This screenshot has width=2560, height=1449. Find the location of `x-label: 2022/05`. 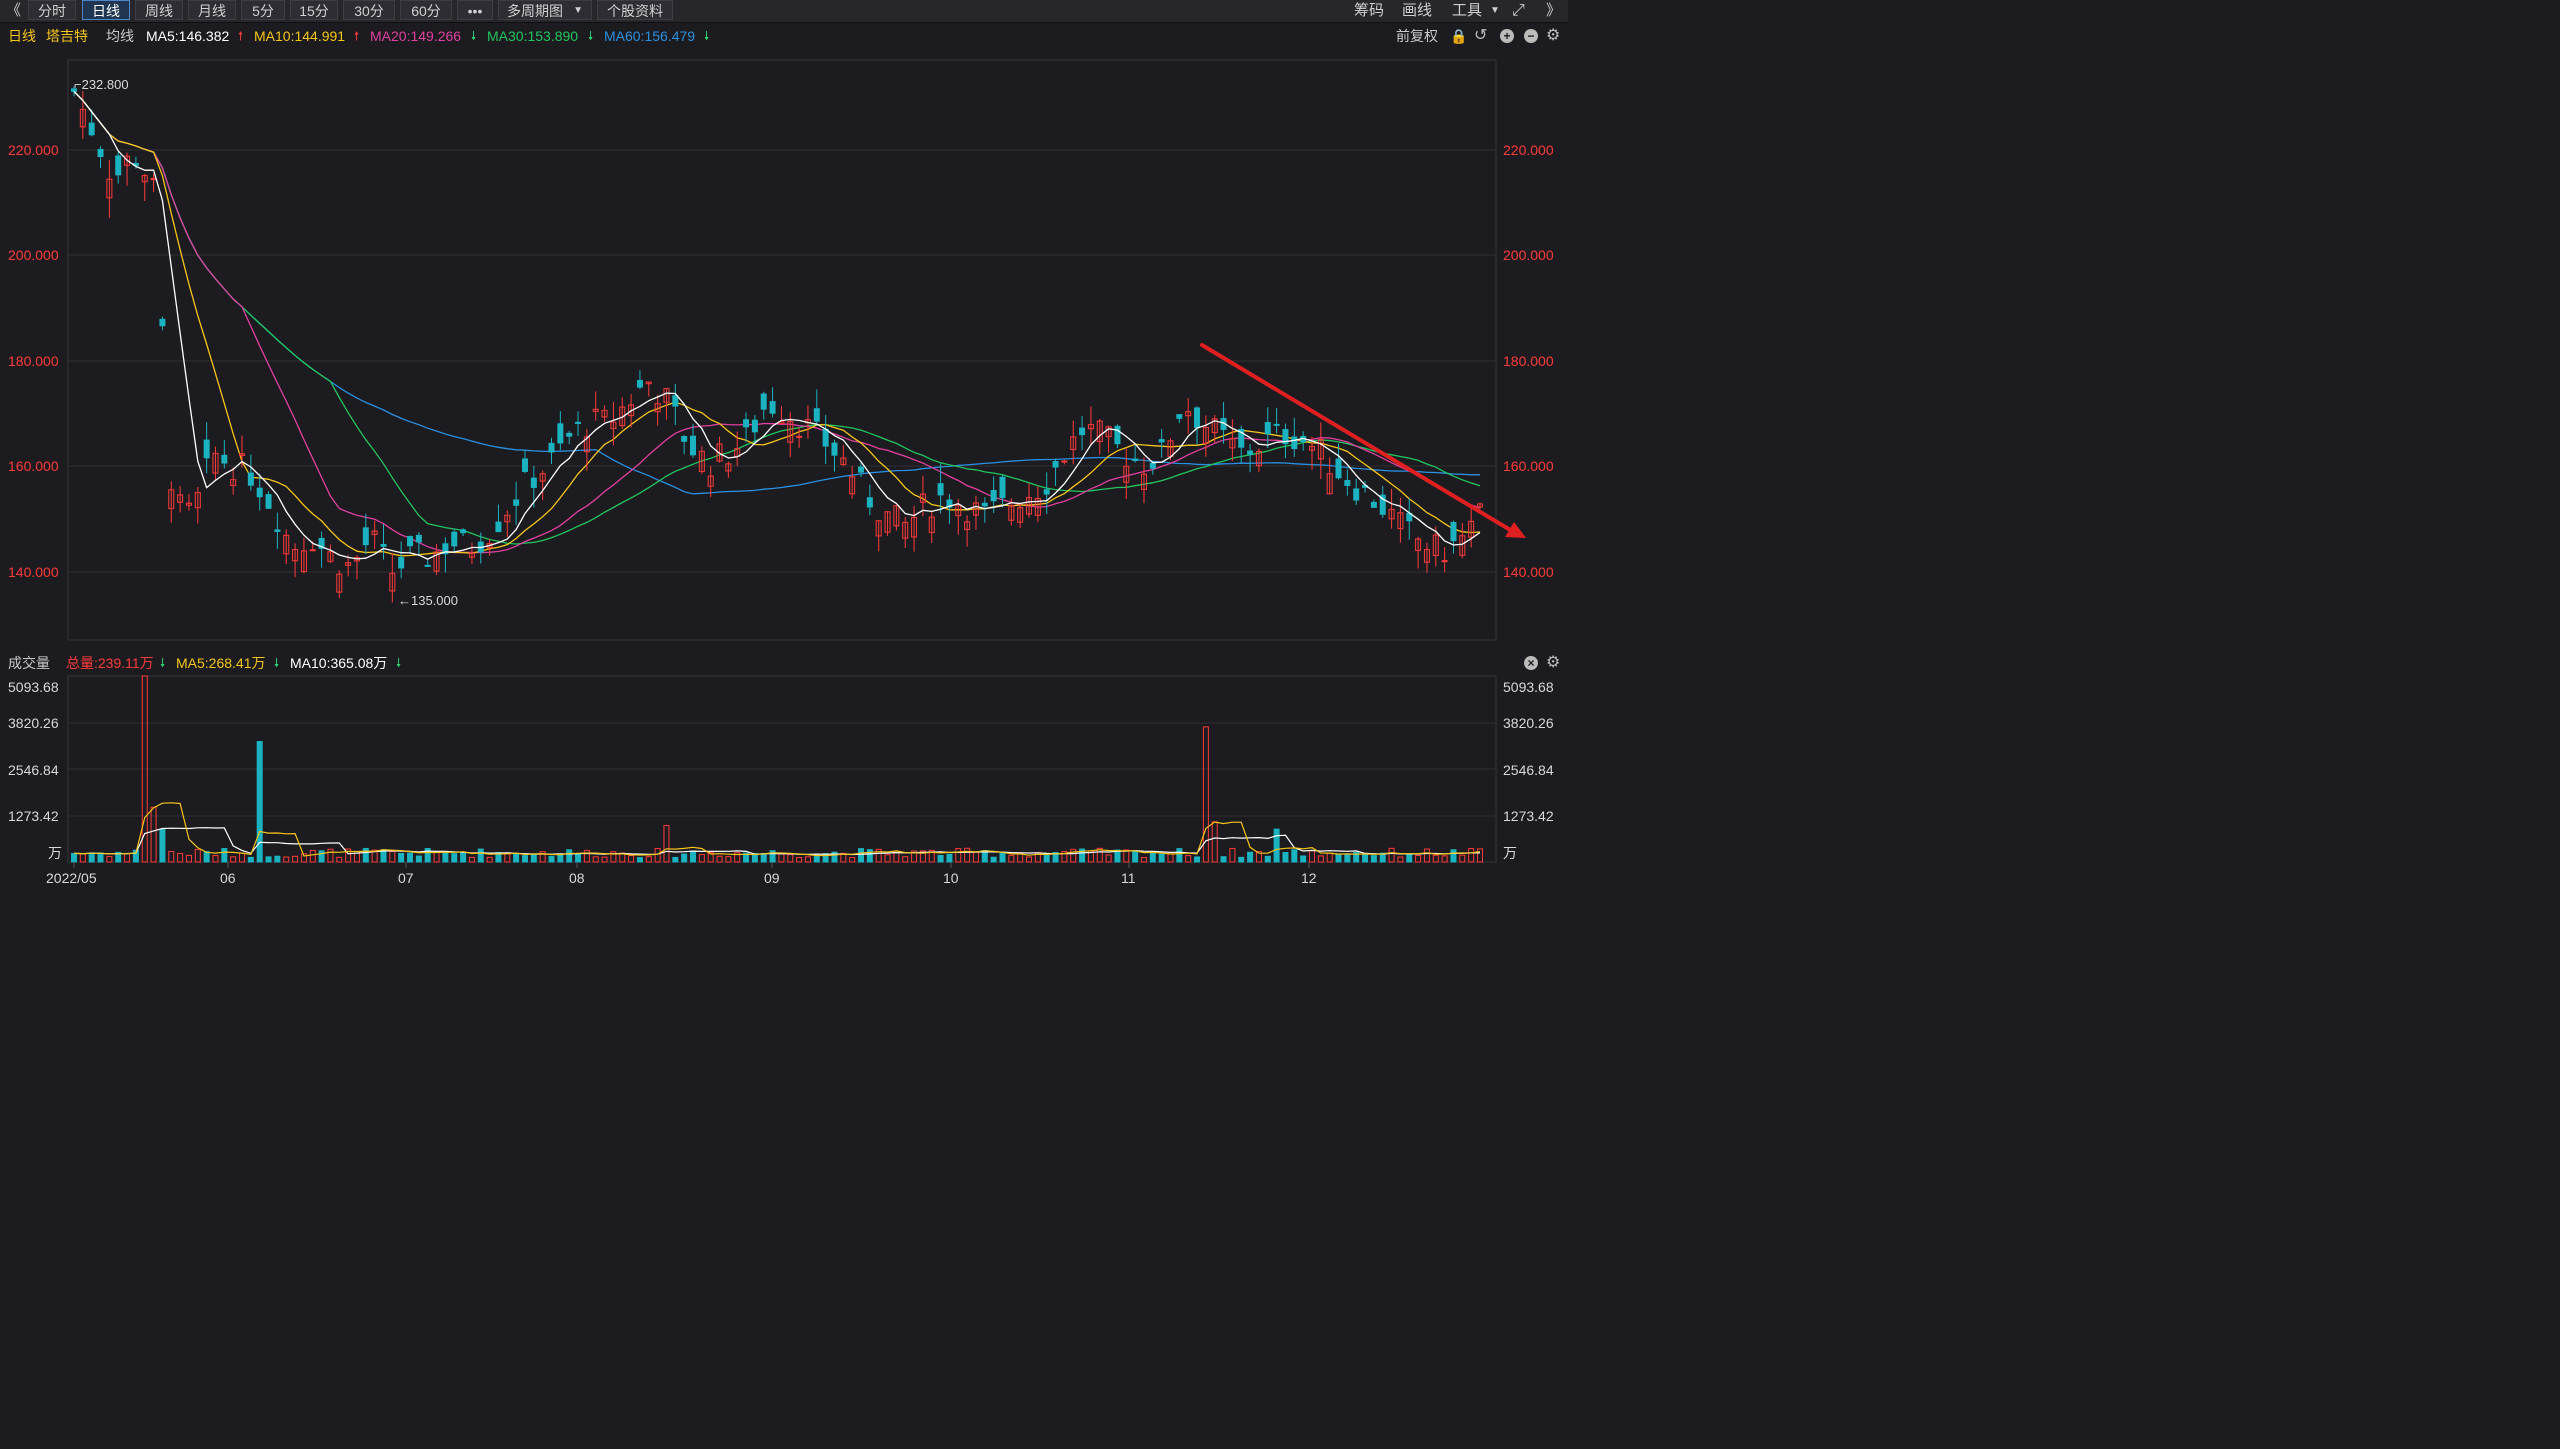

x-label: 2022/05 is located at coordinates (71, 878).